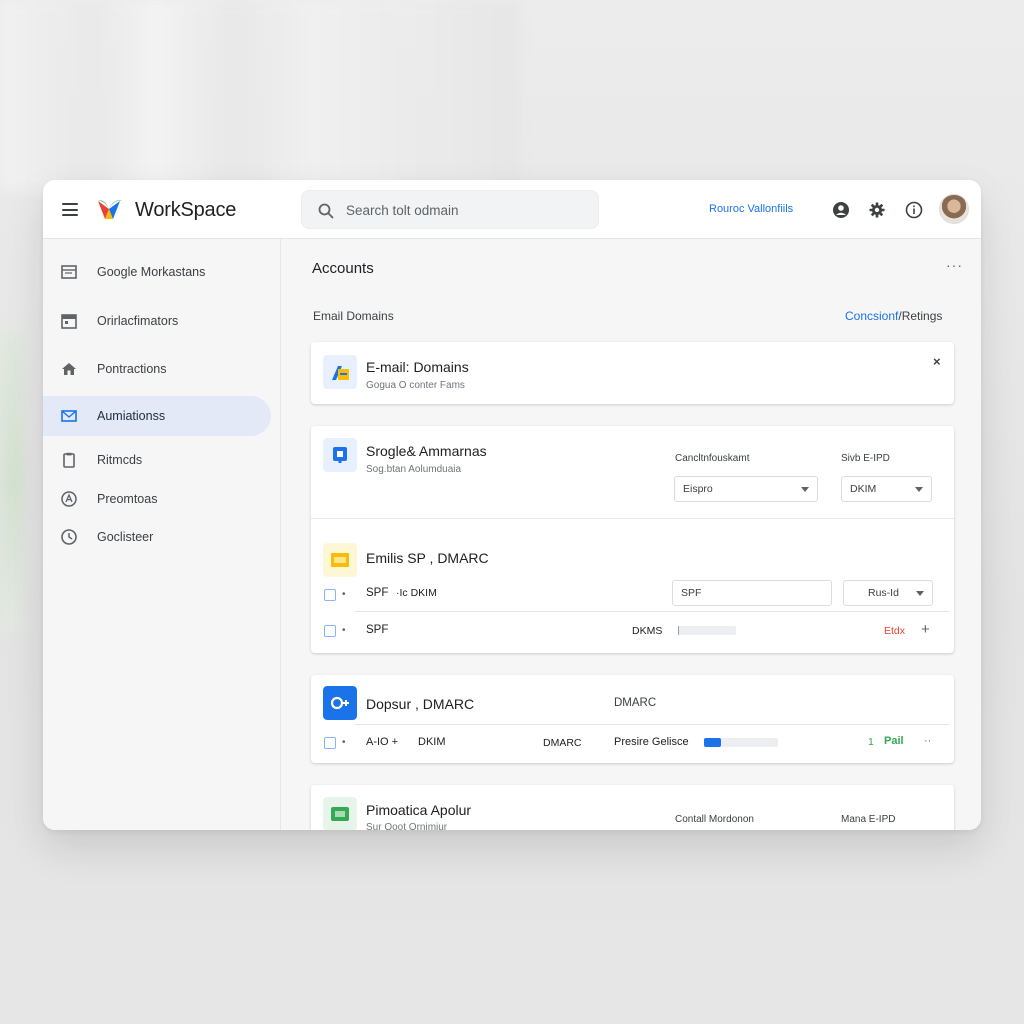  Describe the element at coordinates (419, 810) in the screenshot. I see `card-title: Pimoatica Apolur` at that location.